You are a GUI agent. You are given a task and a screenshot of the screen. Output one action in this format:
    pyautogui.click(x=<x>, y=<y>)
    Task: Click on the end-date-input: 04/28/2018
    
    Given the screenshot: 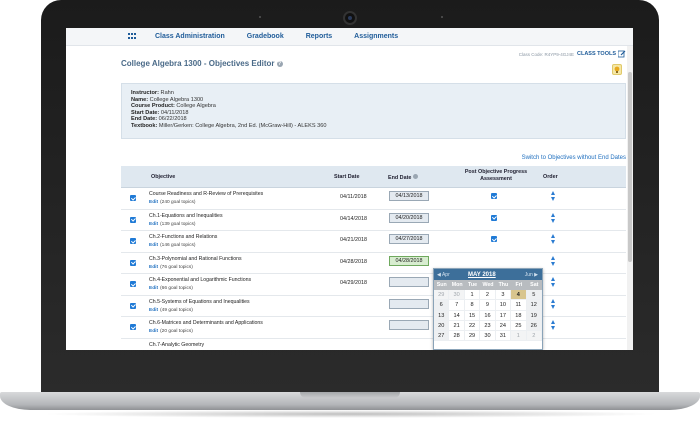 What is the action you would take?
    pyautogui.click(x=409, y=260)
    